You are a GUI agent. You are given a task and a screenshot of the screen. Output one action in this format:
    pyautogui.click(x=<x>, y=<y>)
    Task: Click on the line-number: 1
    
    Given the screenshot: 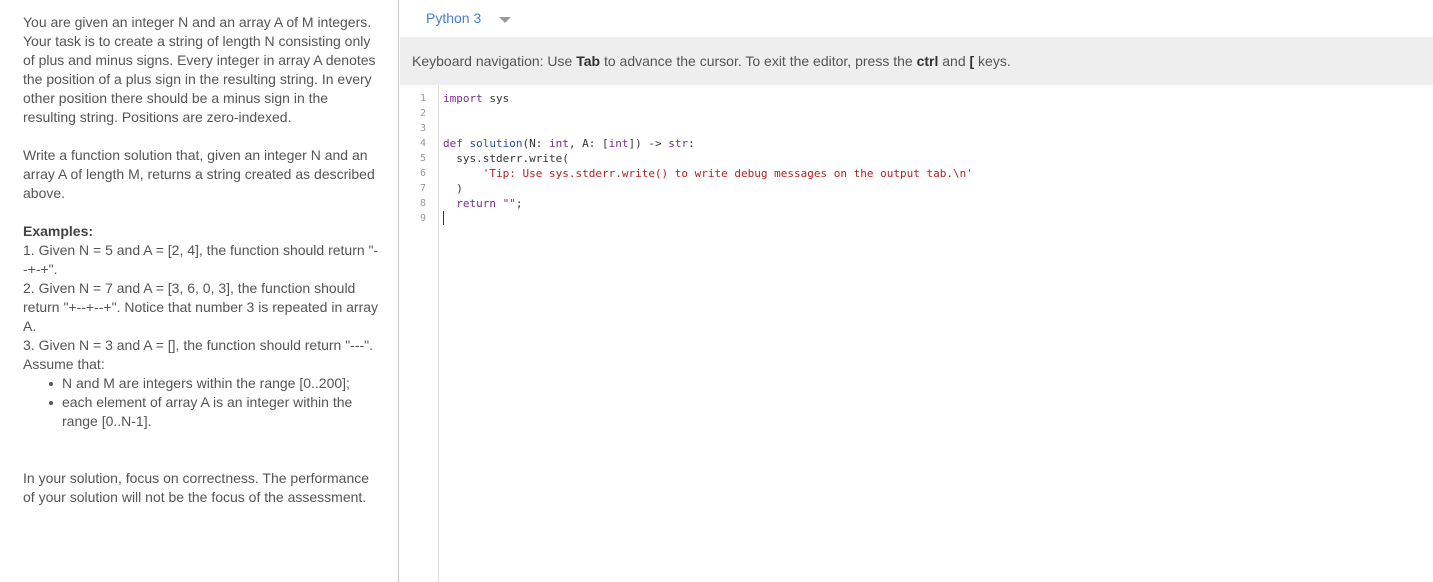 What is the action you would take?
    pyautogui.click(x=422, y=98)
    